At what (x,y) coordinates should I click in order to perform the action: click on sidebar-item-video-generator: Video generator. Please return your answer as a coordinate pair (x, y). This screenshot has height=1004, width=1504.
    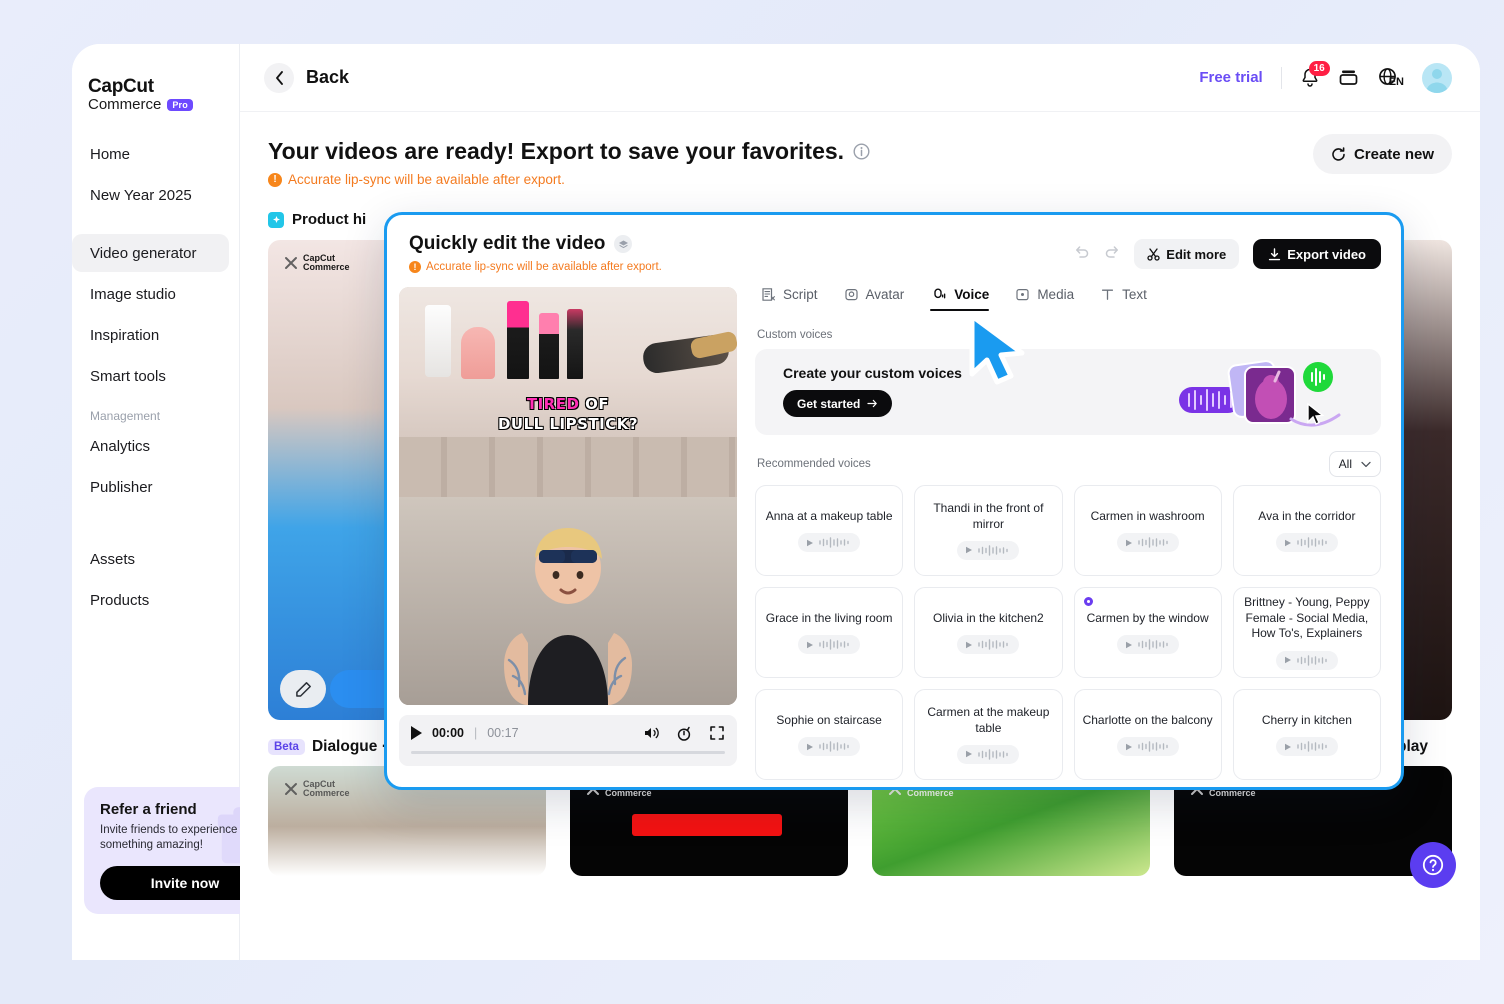
    Looking at the image, I should click on (150, 253).